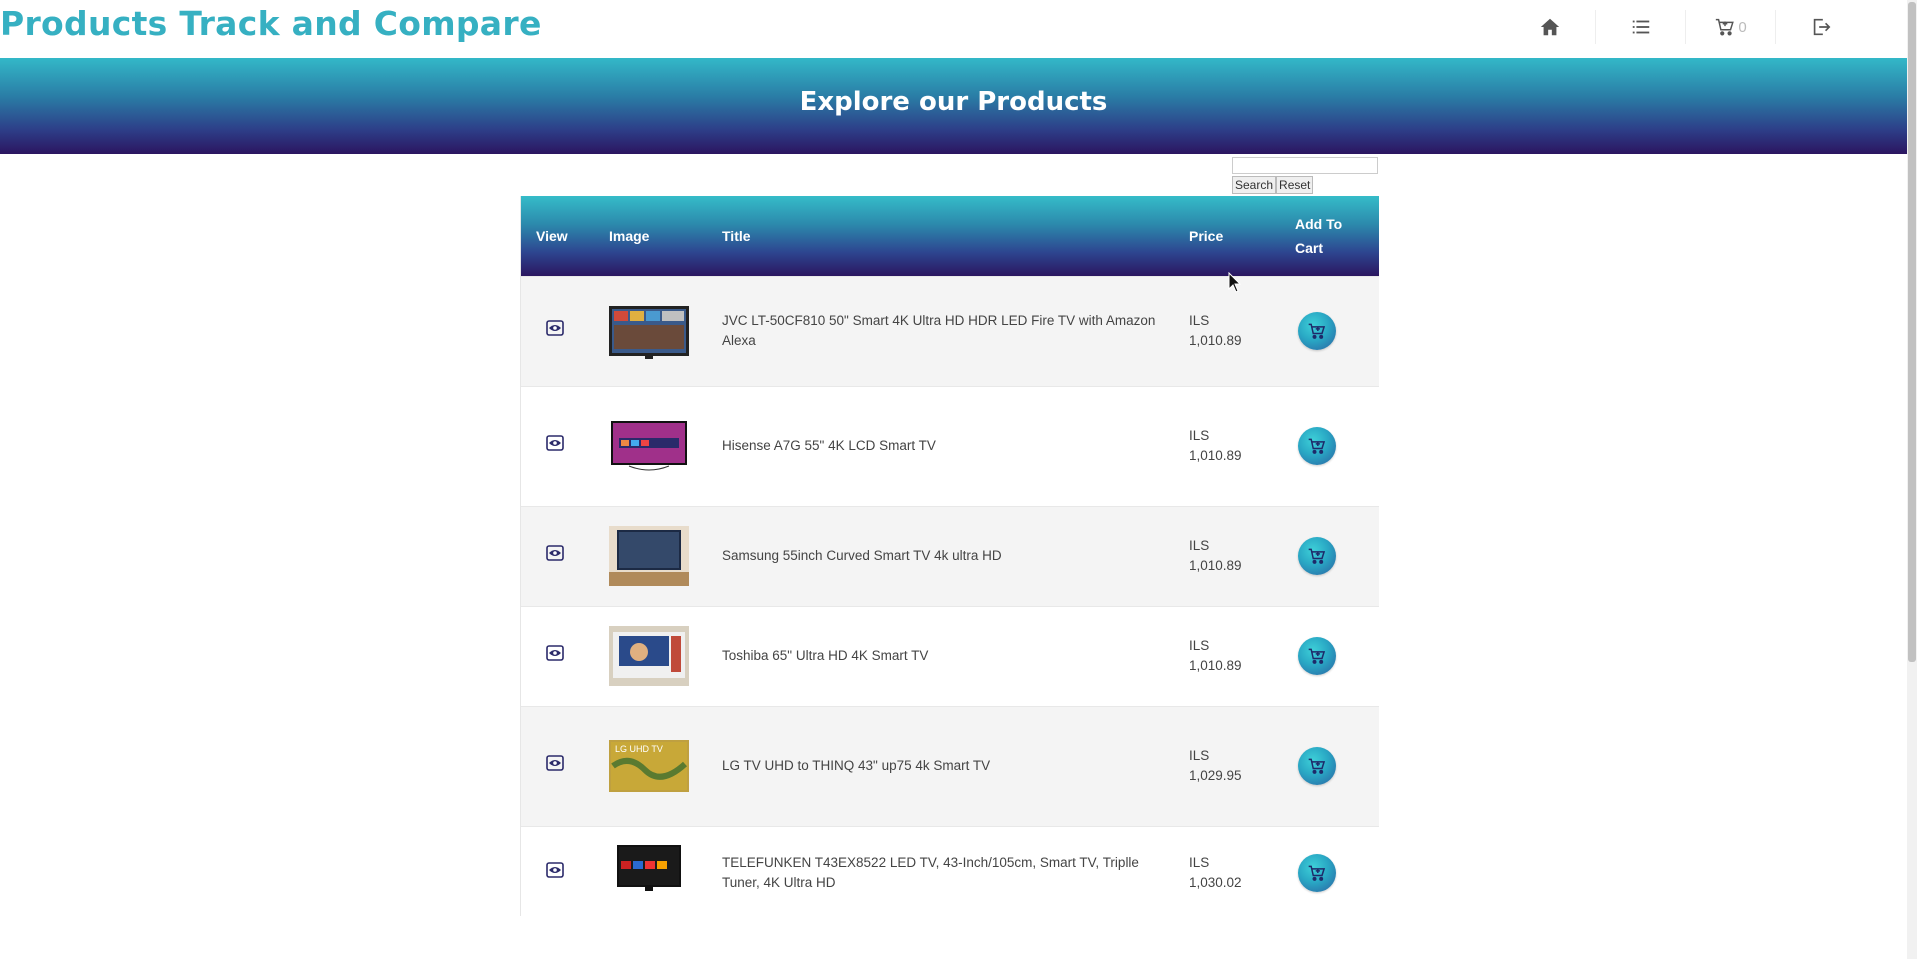  Describe the element at coordinates (829, 445) in the screenshot. I see `product-title: Hisense A7G 55" 4K LCD Smart TV` at that location.